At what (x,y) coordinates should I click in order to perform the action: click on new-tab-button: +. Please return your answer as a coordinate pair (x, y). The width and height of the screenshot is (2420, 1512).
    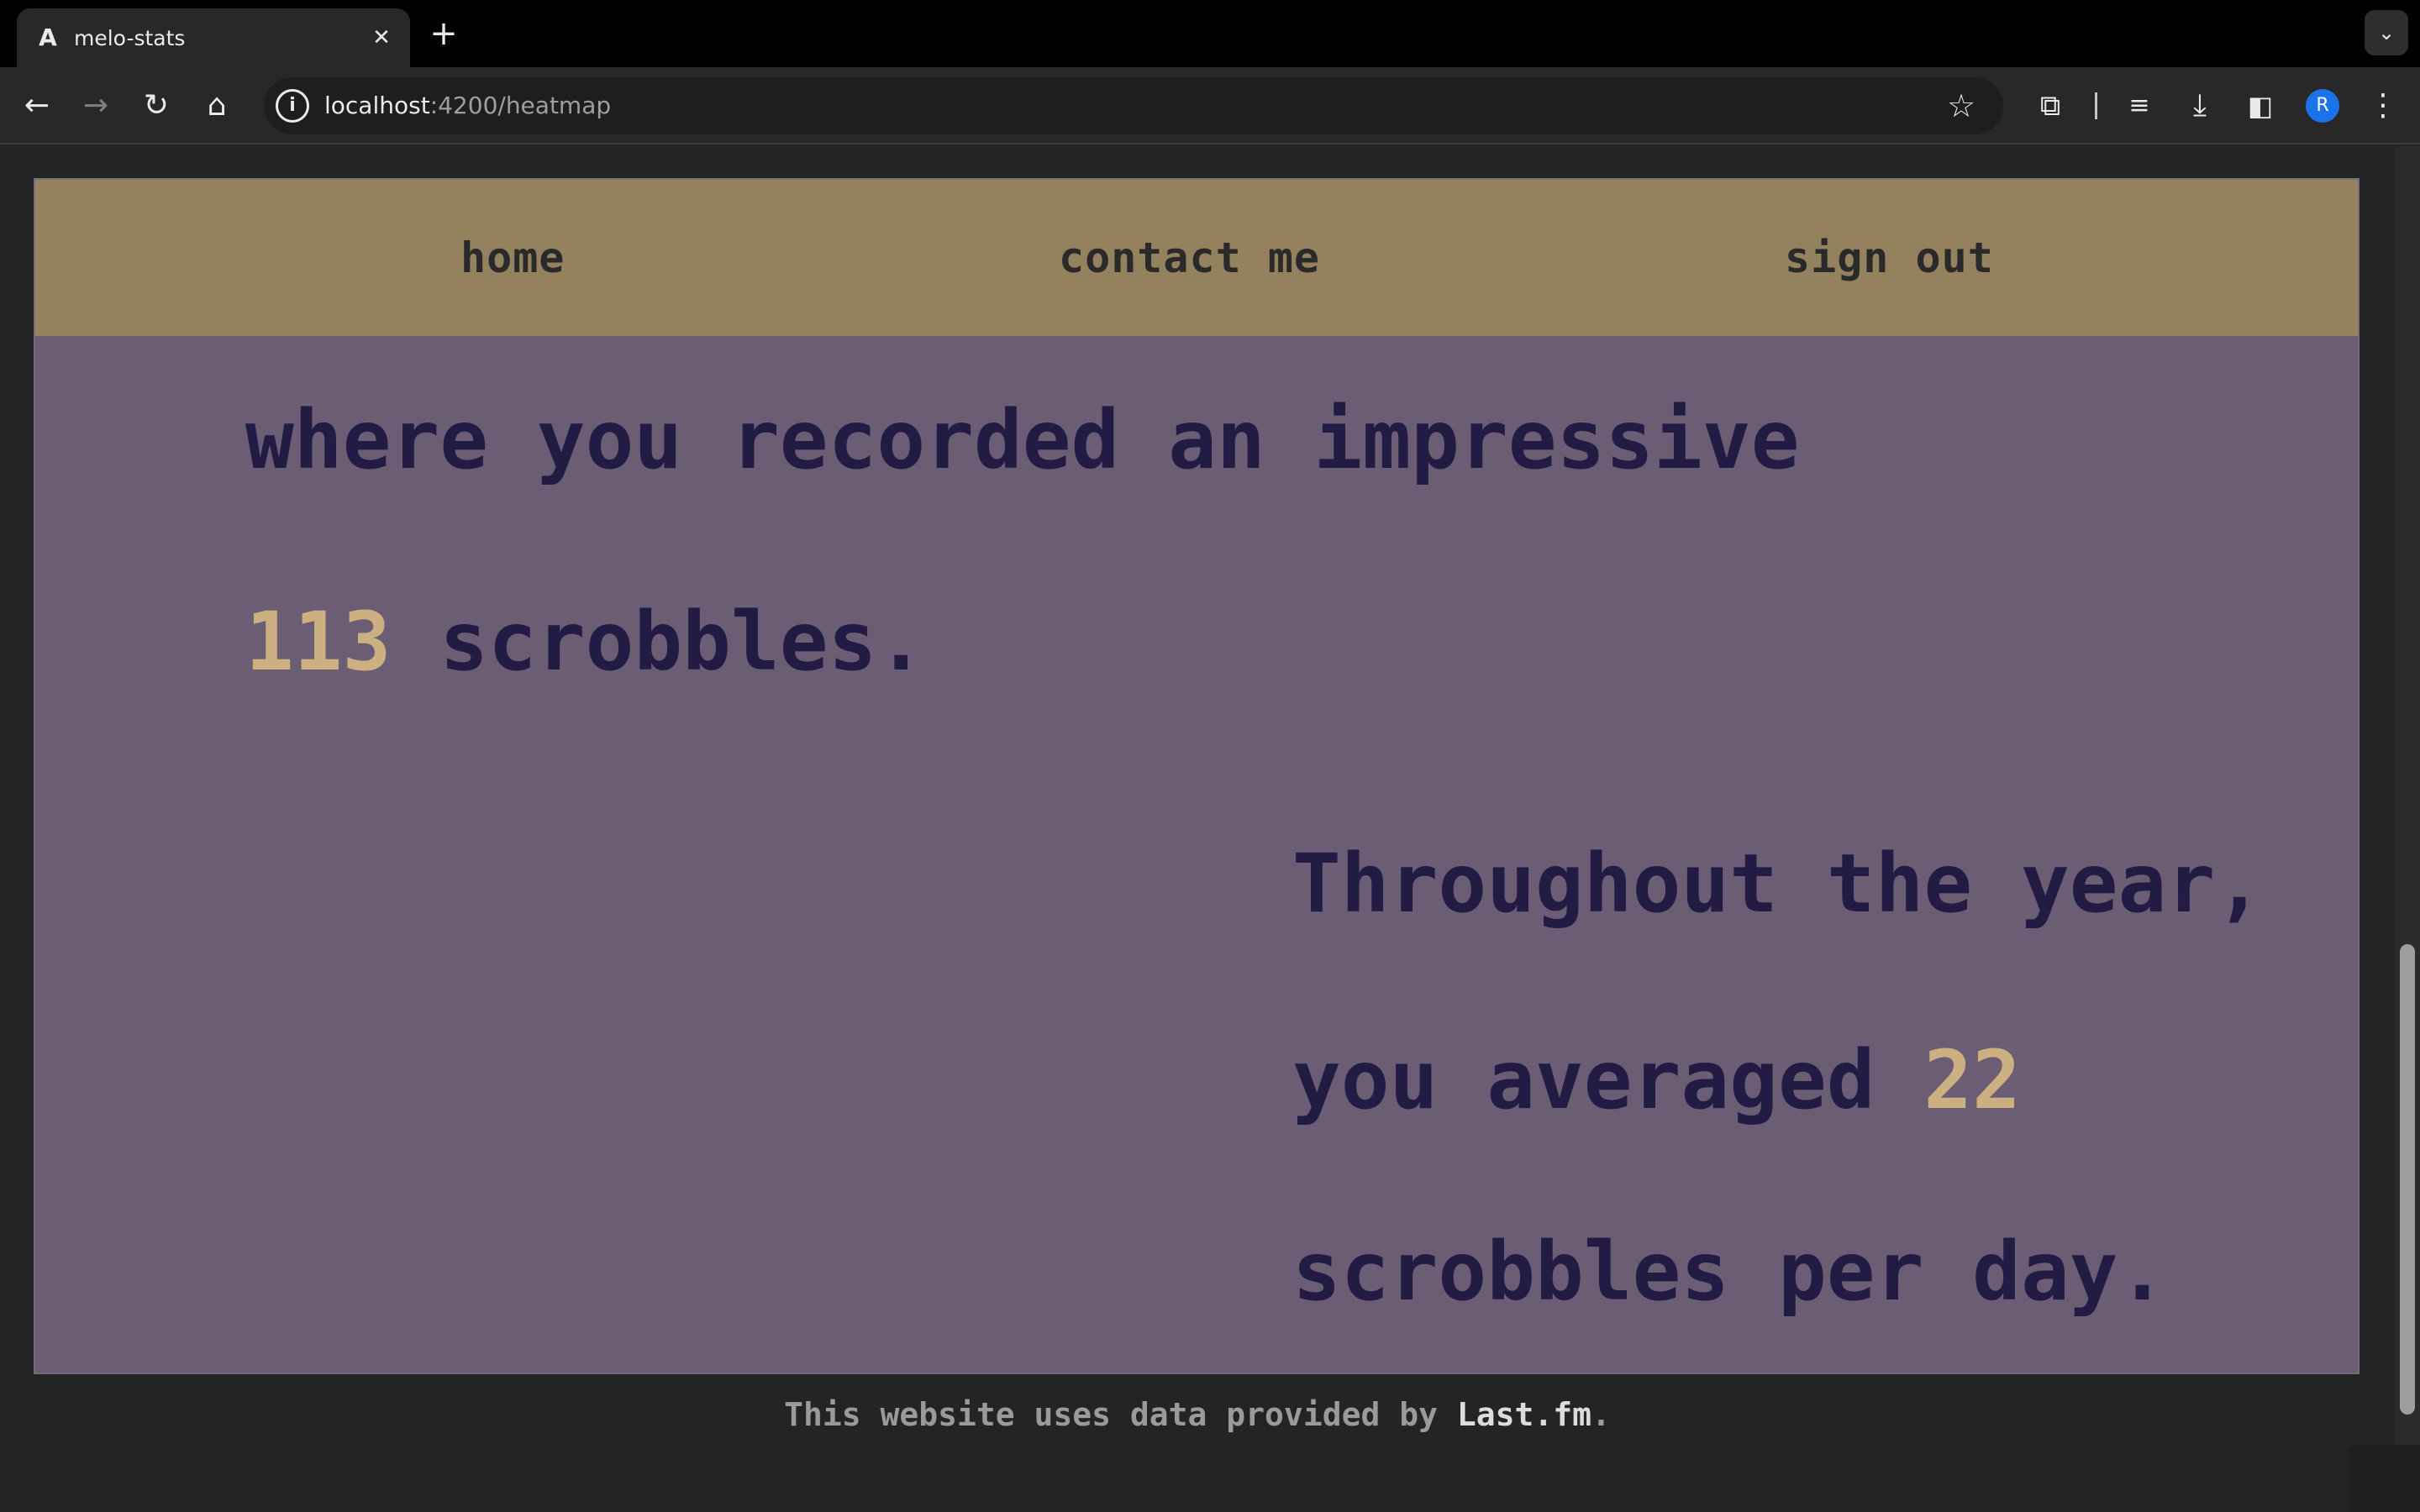
    Looking at the image, I should click on (443, 34).